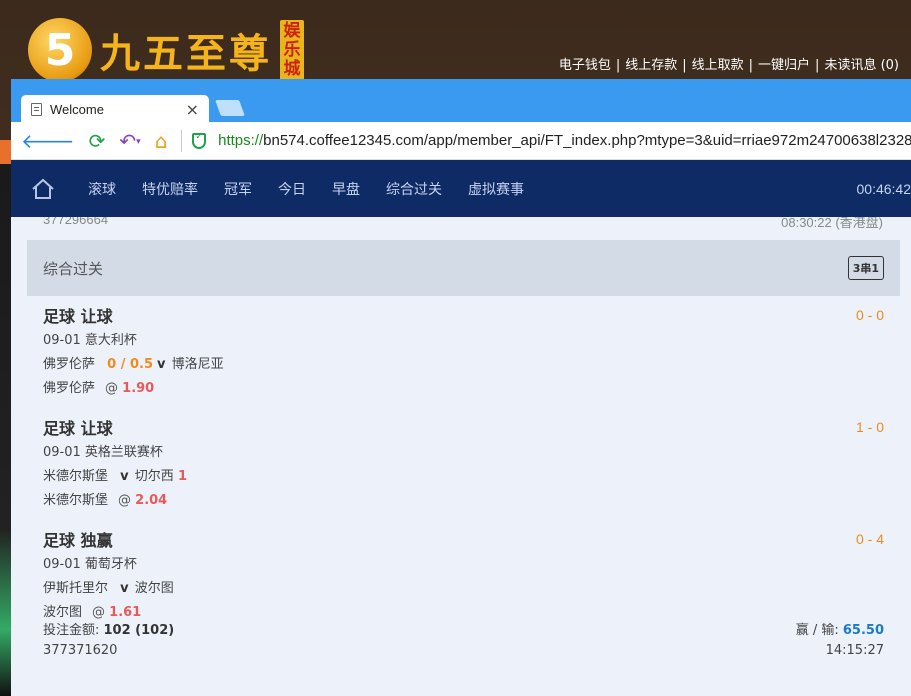  What do you see at coordinates (77, 109) in the screenshot?
I see `tab-title: Welcome` at bounding box center [77, 109].